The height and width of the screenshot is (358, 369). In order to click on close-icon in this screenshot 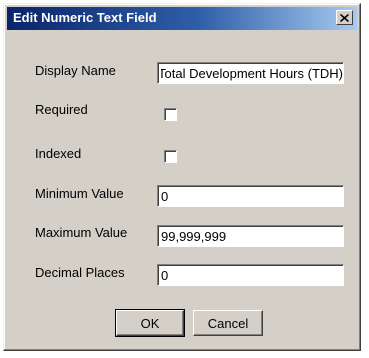, I will do `click(344, 17)`.